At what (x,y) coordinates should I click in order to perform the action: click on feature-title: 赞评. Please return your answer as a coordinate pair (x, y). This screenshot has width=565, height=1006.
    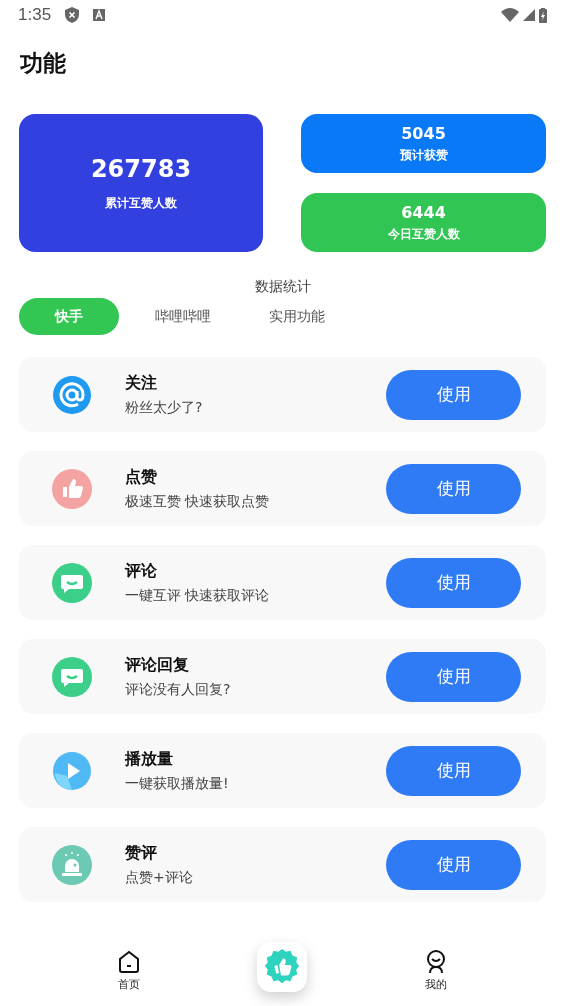
    Looking at the image, I should click on (141, 853).